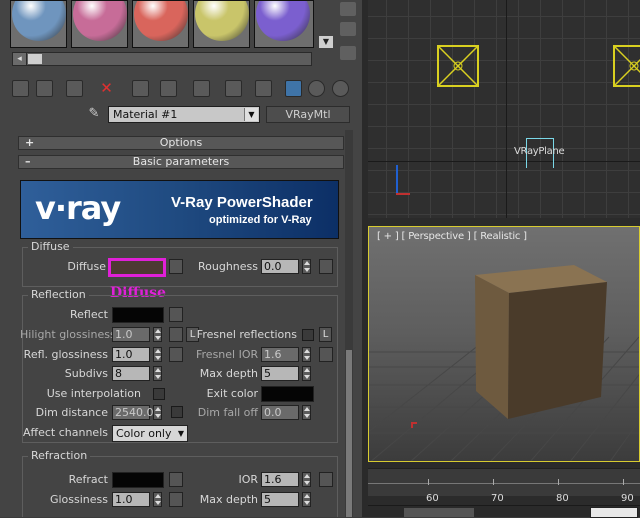  I want to click on refract-max-depth-label: Max depth, so click(228, 499).